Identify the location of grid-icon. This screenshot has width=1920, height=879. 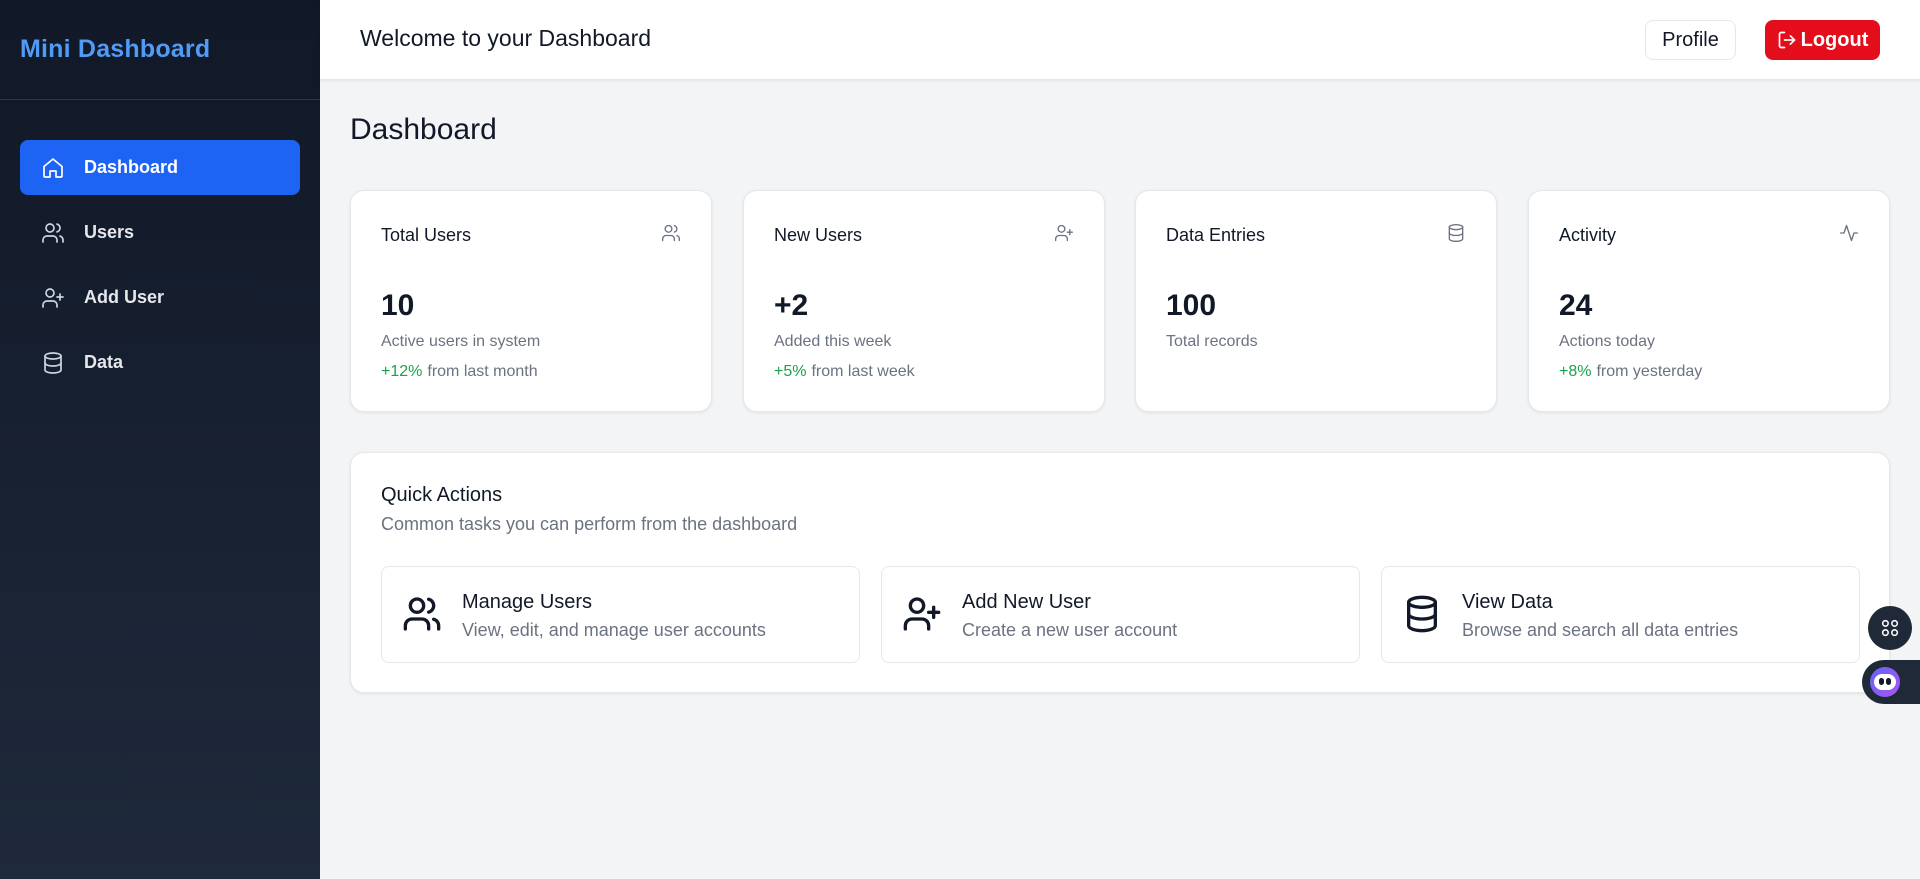
(1890, 628).